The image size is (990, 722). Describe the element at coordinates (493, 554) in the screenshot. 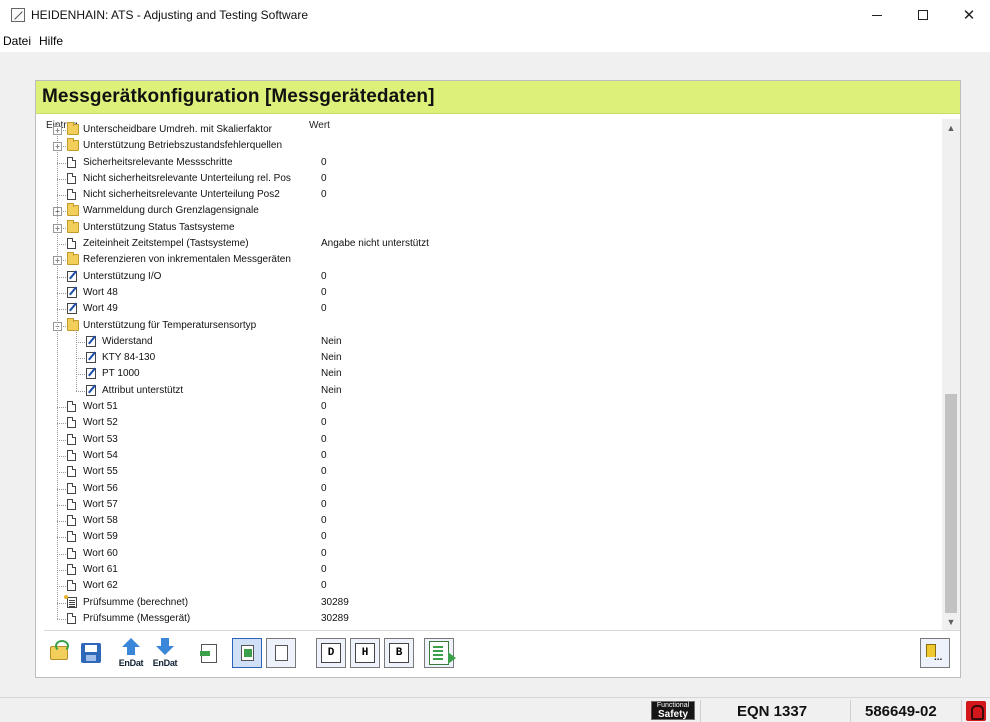

I see `tree-row: Wort 60 0` at that location.